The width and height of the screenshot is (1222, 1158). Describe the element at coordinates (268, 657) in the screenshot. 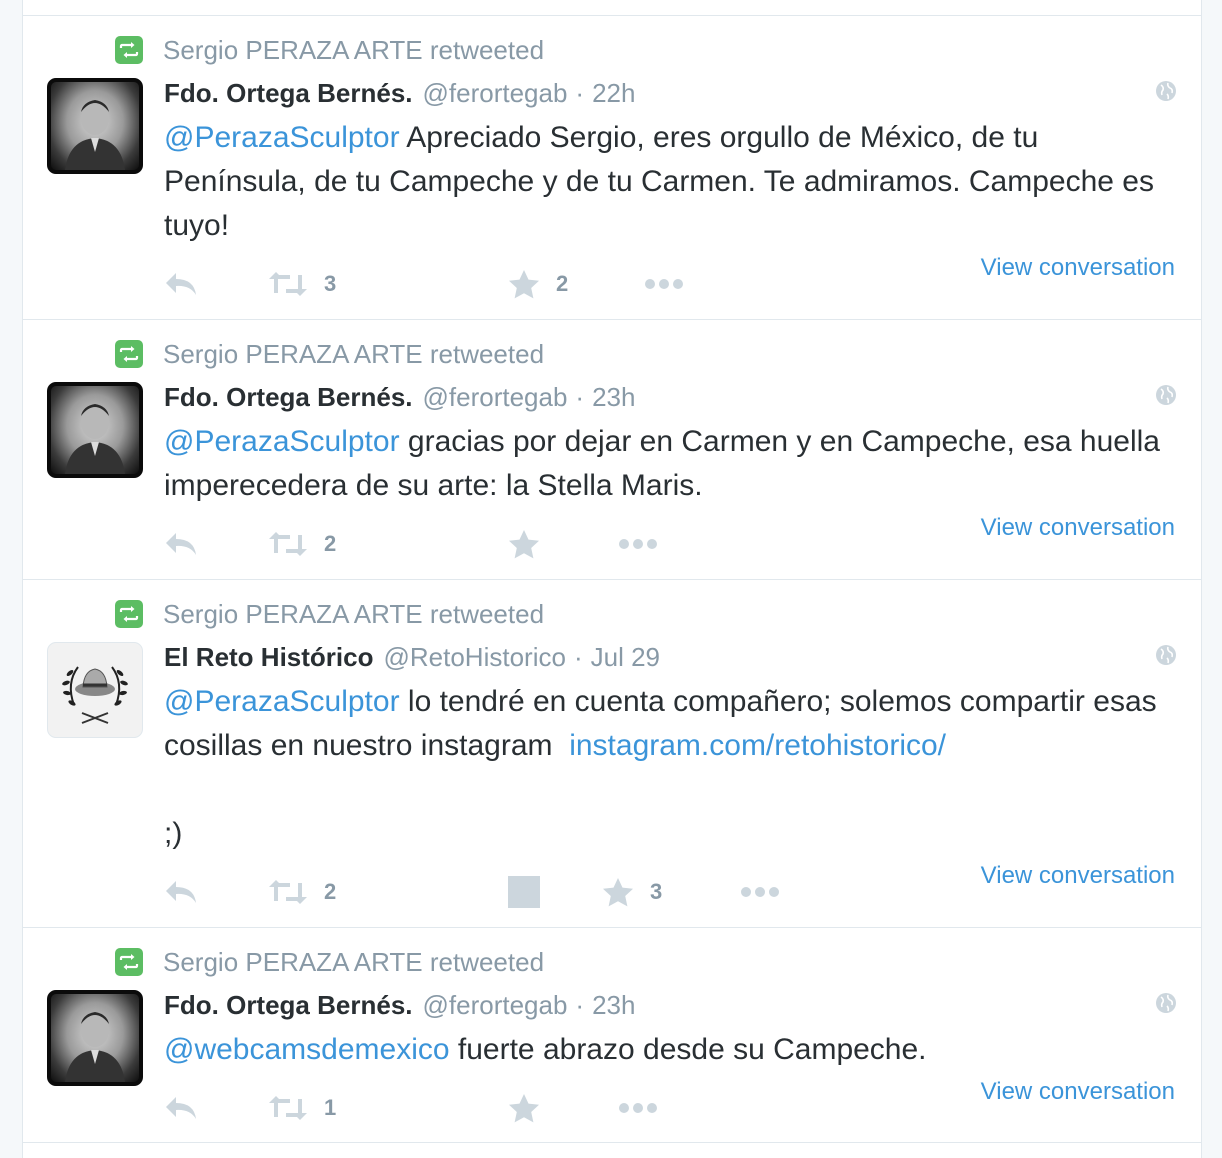

I see `author-fullname: El Reto Histórico` at that location.